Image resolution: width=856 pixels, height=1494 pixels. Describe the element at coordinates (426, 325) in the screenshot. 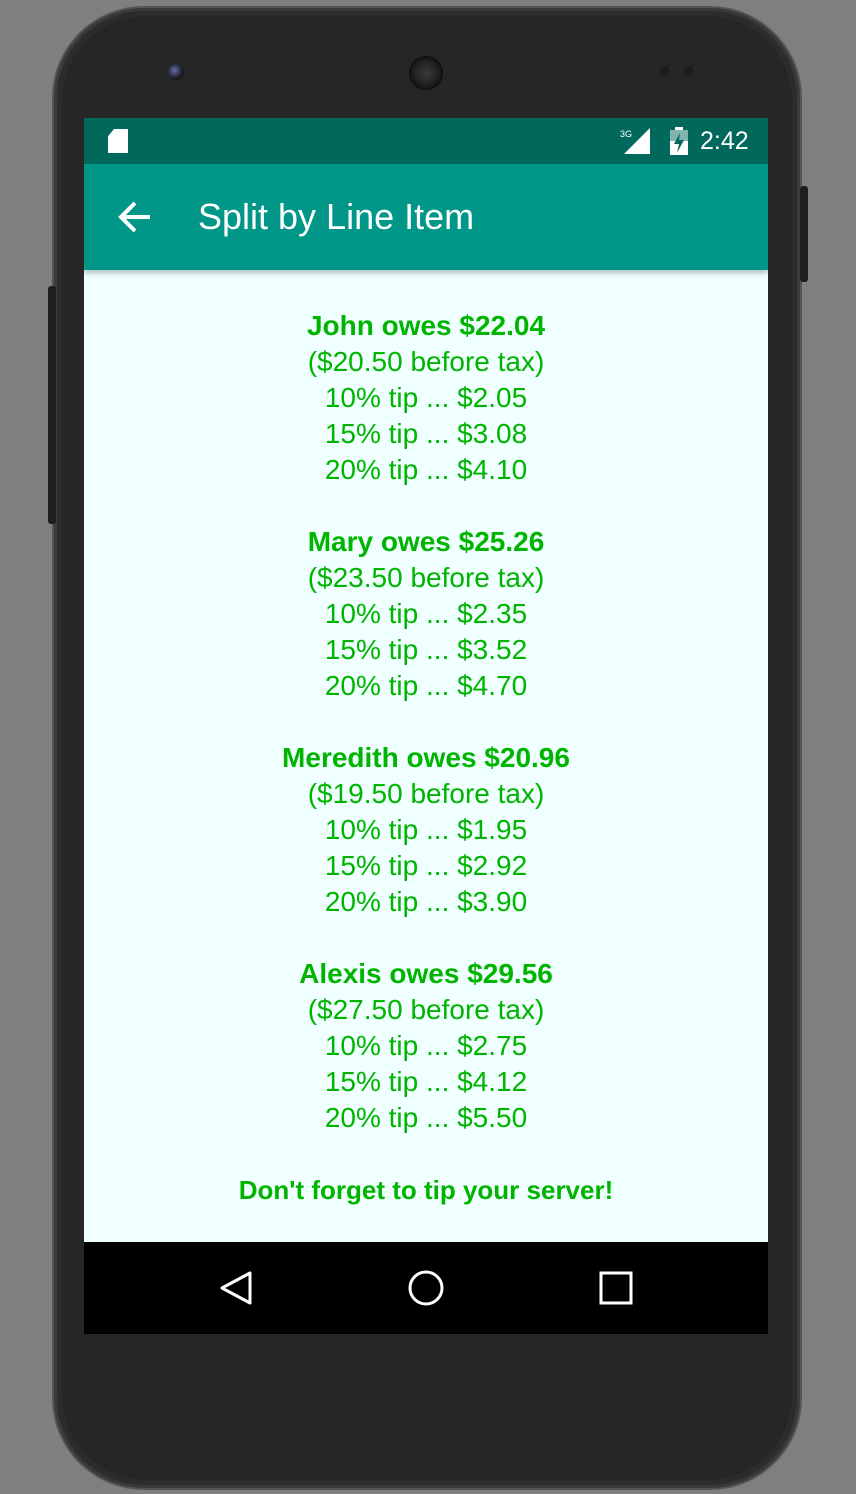

I see `owes-amount: John owes $22.04` at that location.